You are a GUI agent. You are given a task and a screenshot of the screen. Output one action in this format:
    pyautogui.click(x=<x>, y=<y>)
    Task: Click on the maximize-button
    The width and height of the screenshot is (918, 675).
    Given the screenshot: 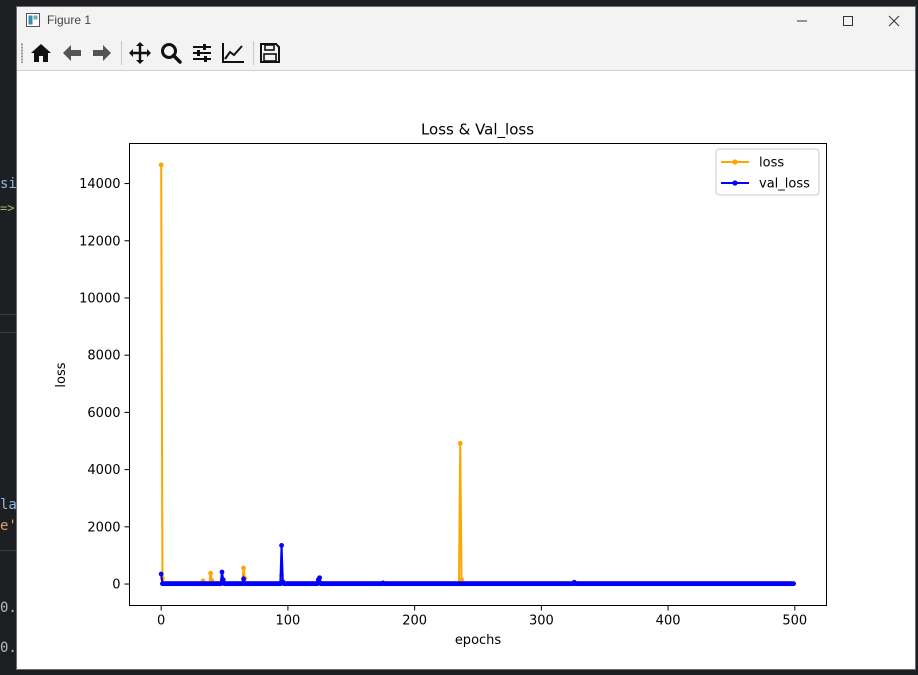 What is the action you would take?
    pyautogui.click(x=848, y=21)
    